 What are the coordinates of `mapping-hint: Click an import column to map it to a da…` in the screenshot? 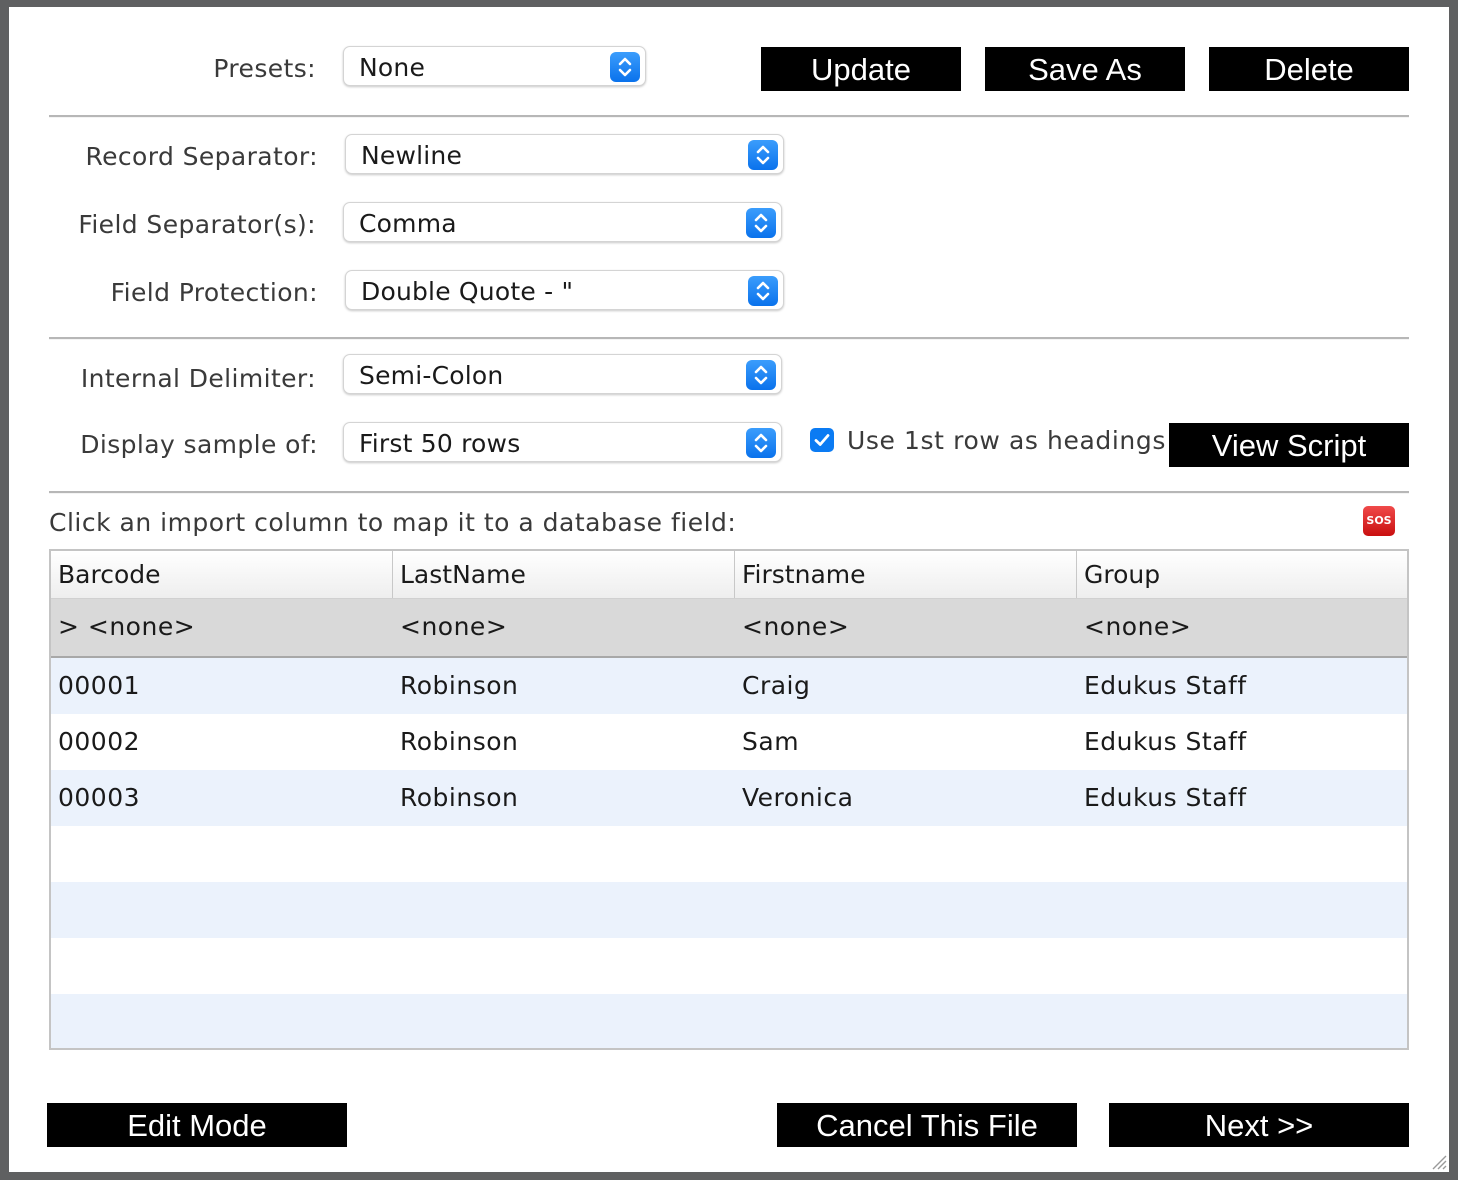 It's located at (393, 522).